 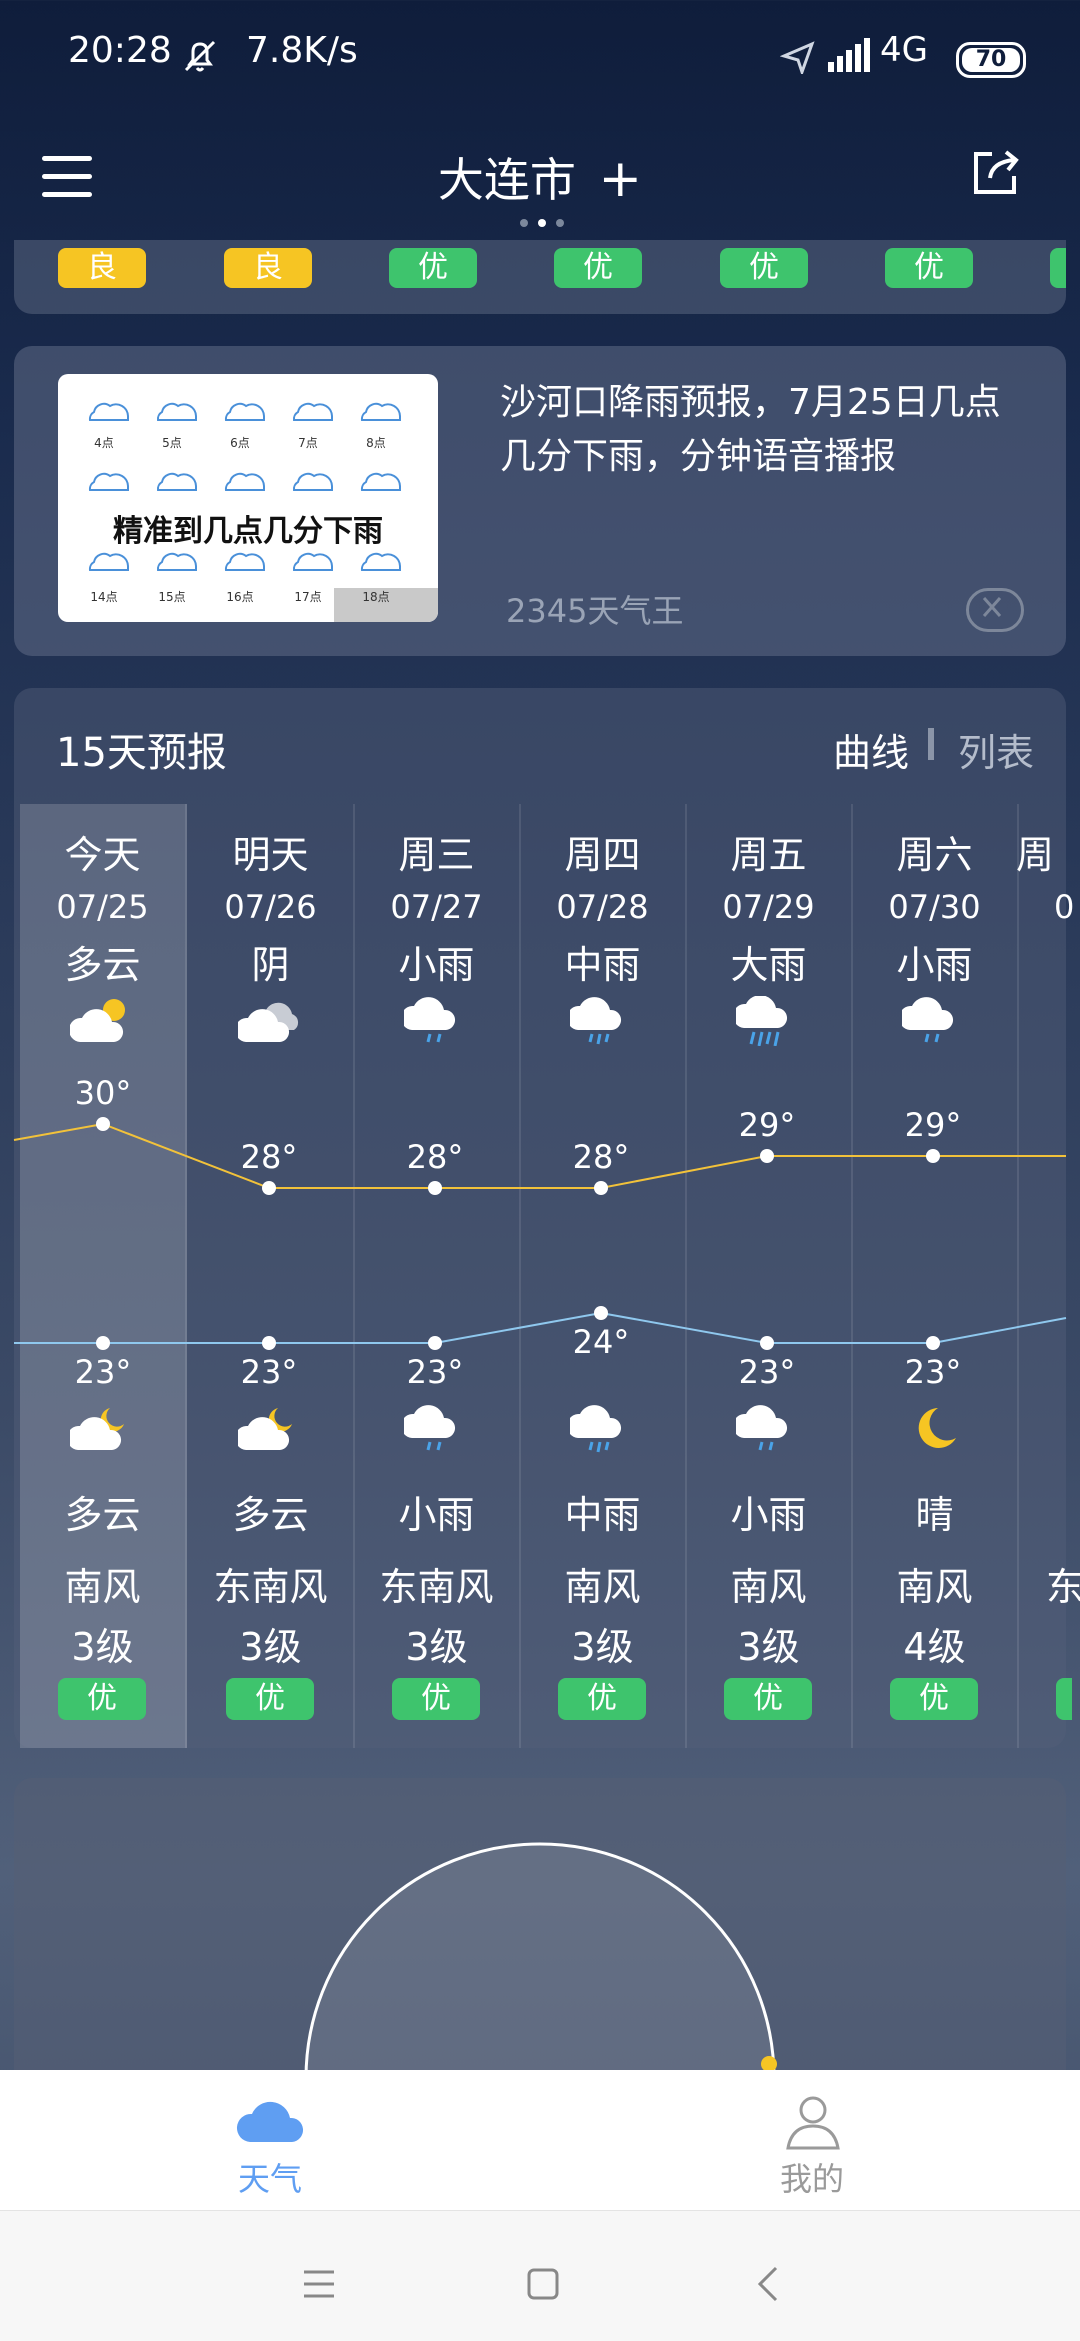 I want to click on bottom-nav, so click(x=540, y=2140).